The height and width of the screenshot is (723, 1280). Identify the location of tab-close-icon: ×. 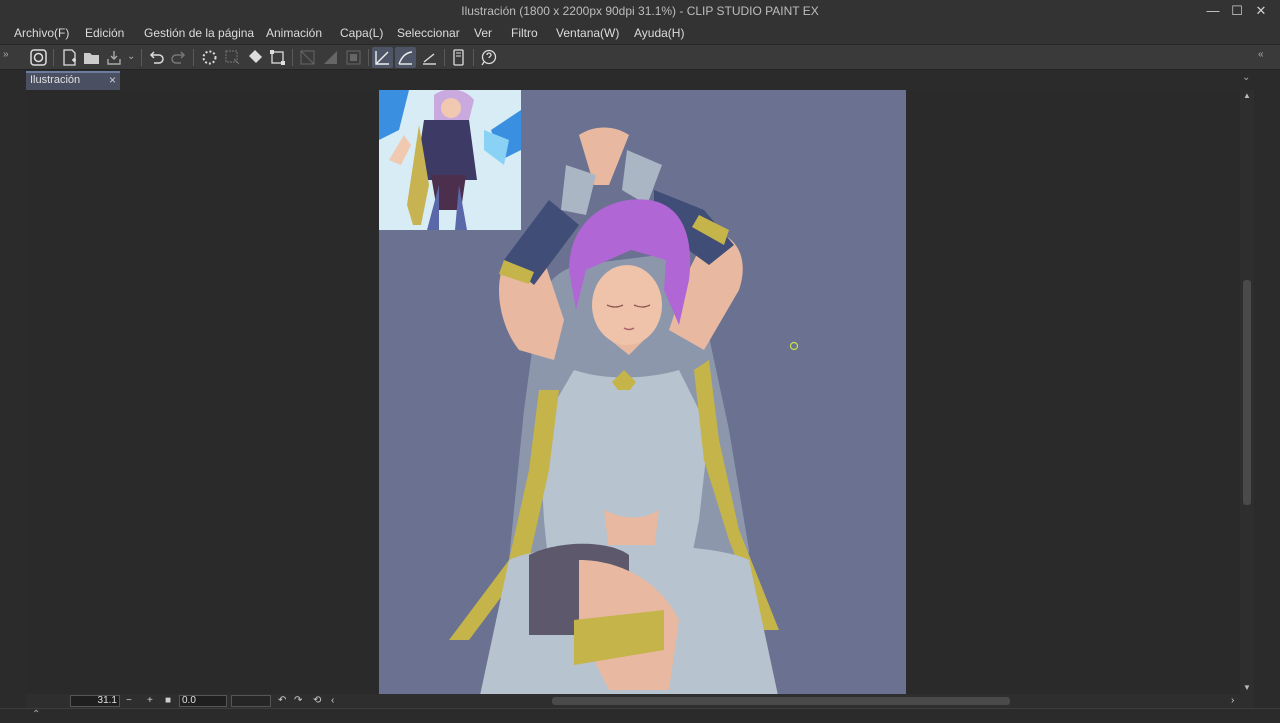
(112, 80).